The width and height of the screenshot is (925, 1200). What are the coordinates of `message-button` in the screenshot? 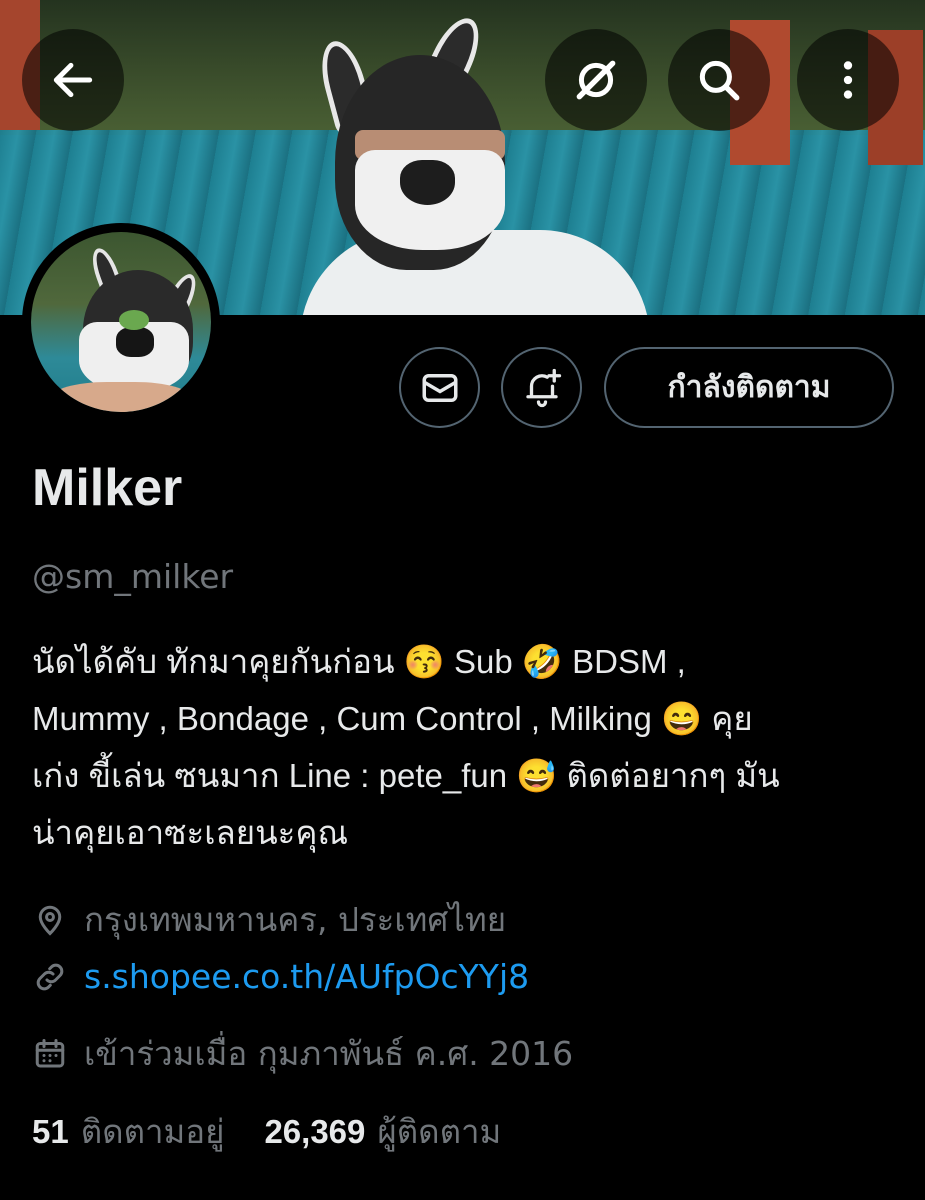 It's located at (439, 387).